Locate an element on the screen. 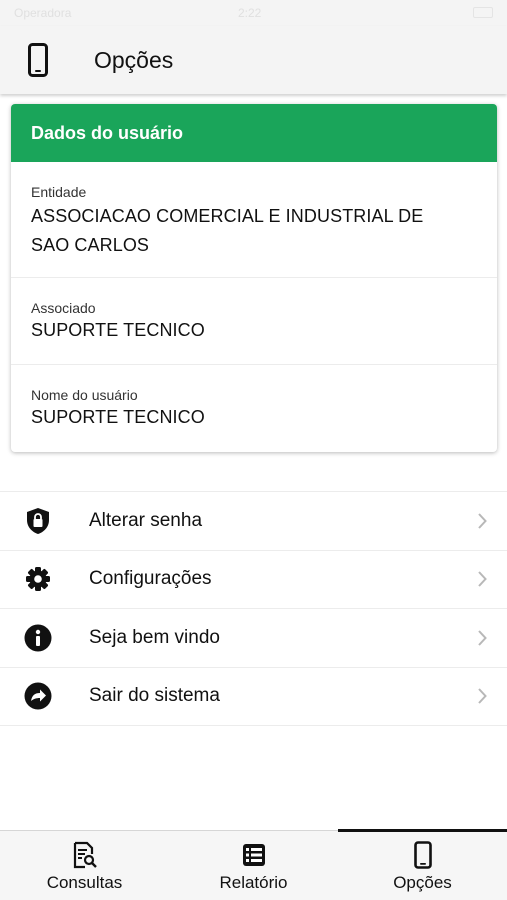 Image resolution: width=507 pixels, height=900 pixels. tab-opcoes: Opções is located at coordinates (422, 864).